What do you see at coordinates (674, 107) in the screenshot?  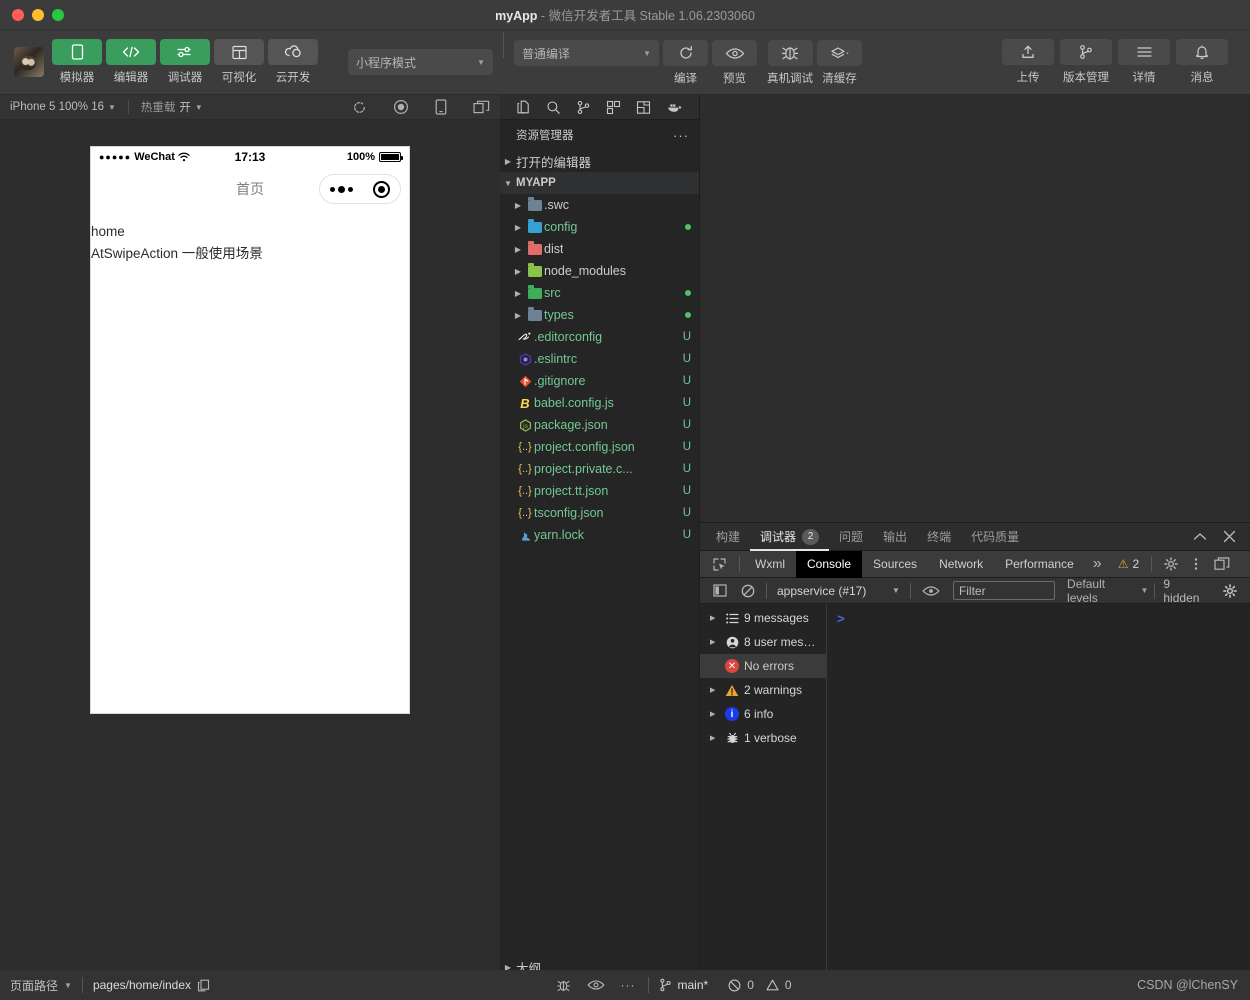 I see `docker-icon` at bounding box center [674, 107].